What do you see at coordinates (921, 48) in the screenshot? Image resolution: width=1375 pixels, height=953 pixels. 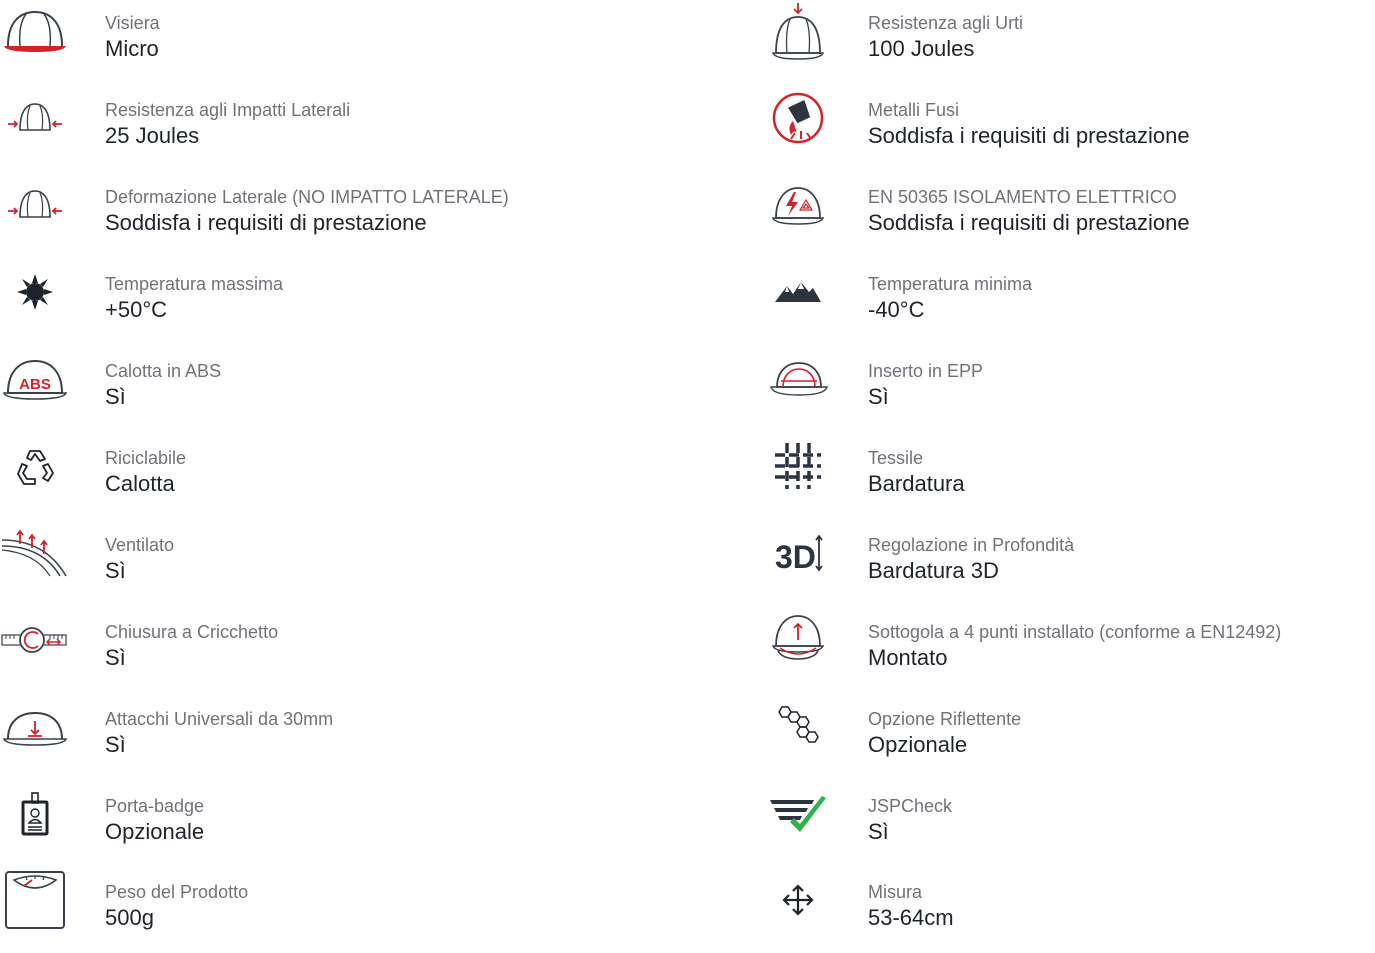 I see `spec-value: 100 Joules` at bounding box center [921, 48].